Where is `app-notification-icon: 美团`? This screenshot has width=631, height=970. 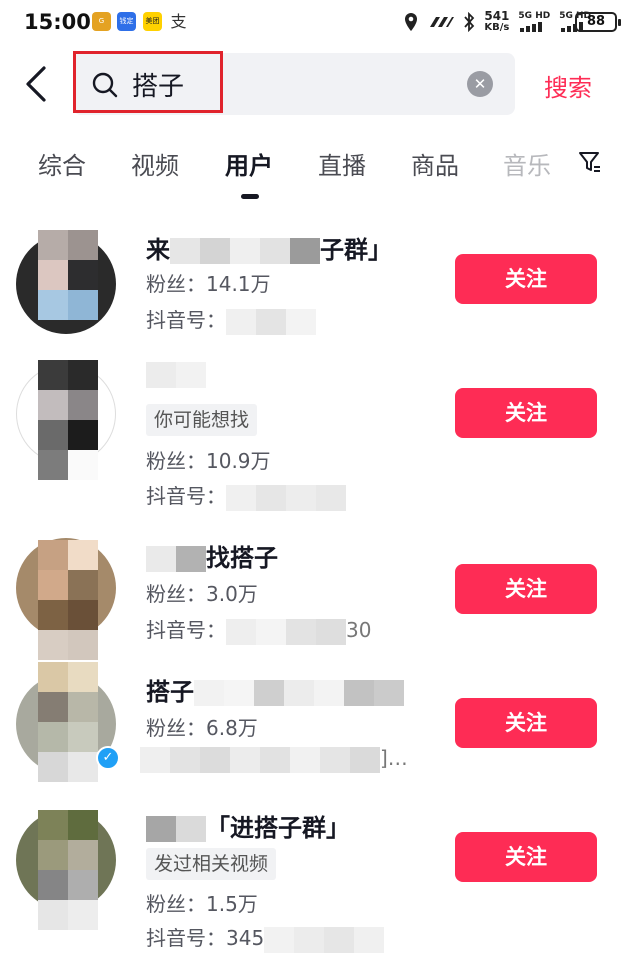 app-notification-icon: 美团 is located at coordinates (152, 21).